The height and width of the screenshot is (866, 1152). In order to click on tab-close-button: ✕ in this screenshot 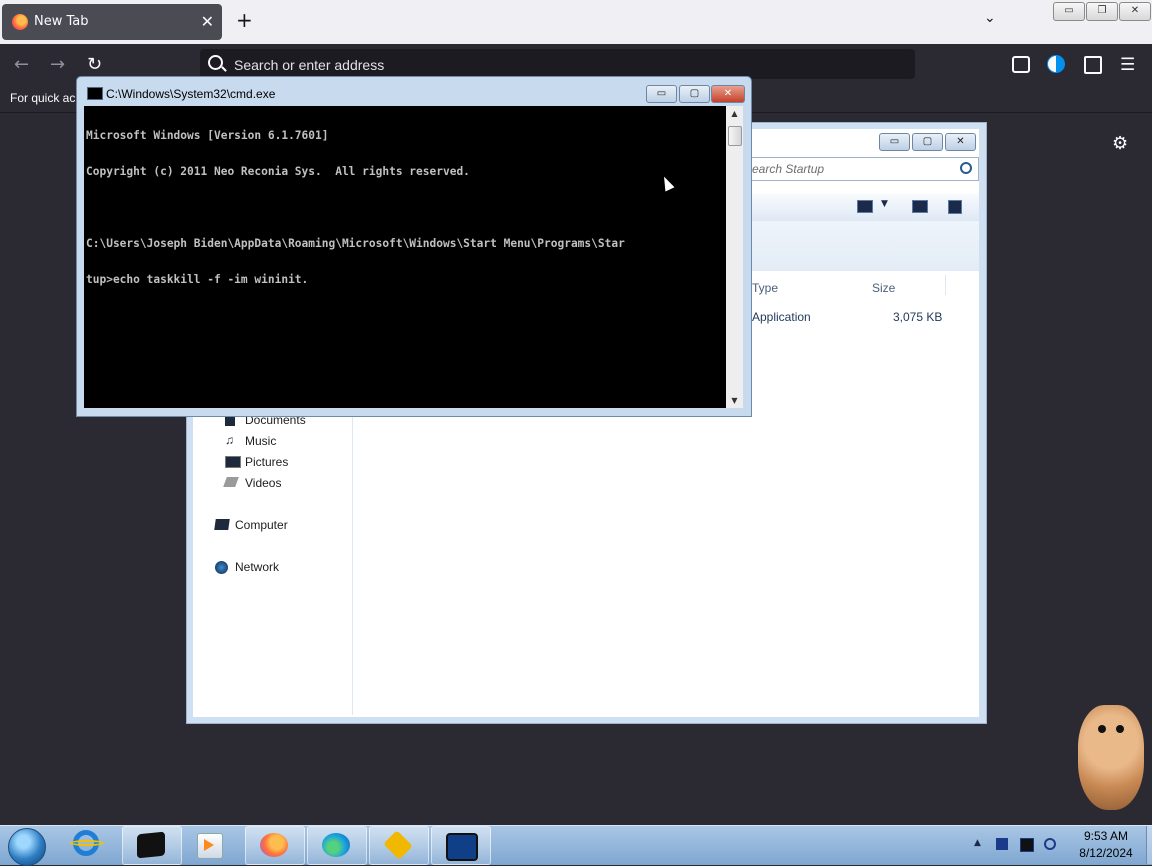, I will do `click(207, 21)`.